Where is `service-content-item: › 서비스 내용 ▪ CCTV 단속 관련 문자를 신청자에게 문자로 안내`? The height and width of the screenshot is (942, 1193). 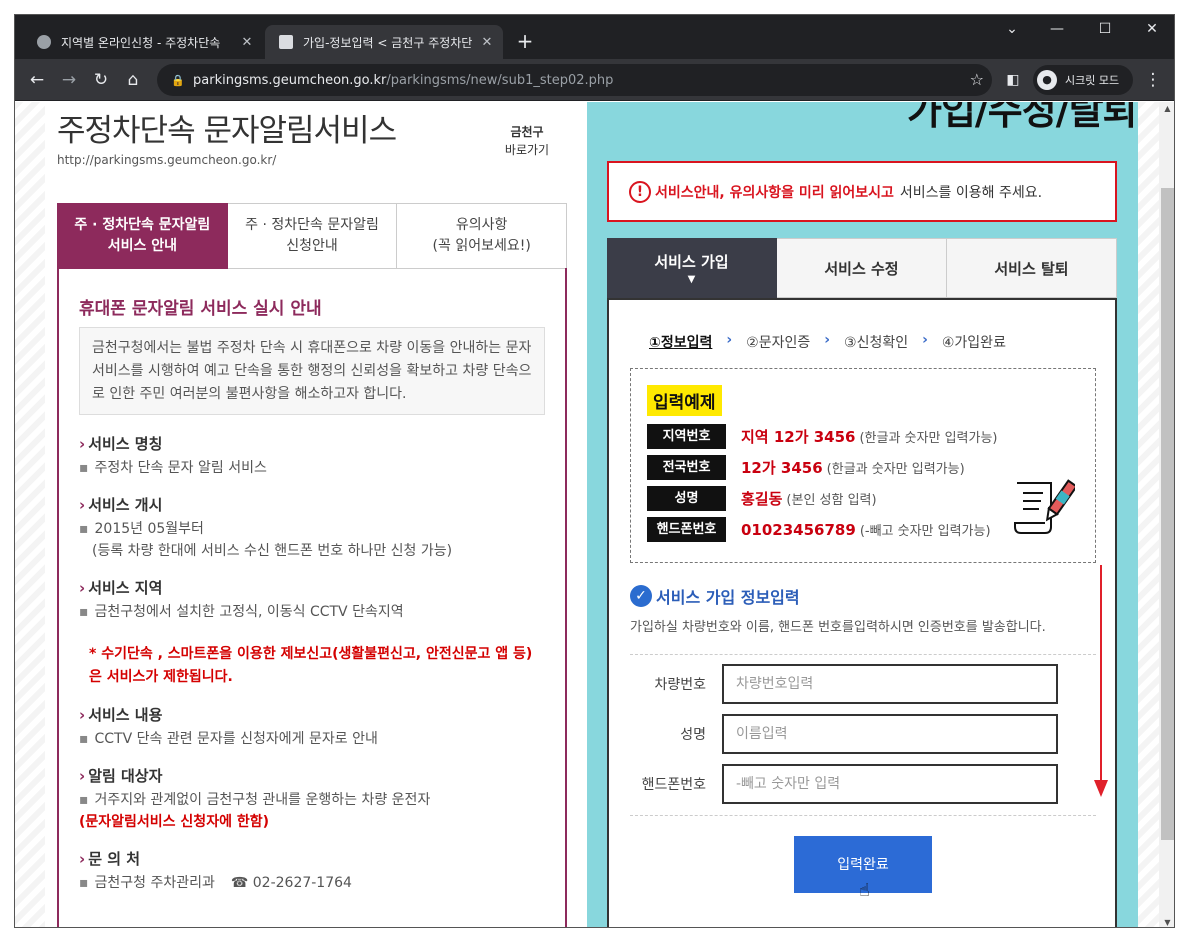 service-content-item: › 서비스 내용 ▪ CCTV 단속 관련 문자를 신청자에게 문자로 안내 is located at coordinates (228, 726).